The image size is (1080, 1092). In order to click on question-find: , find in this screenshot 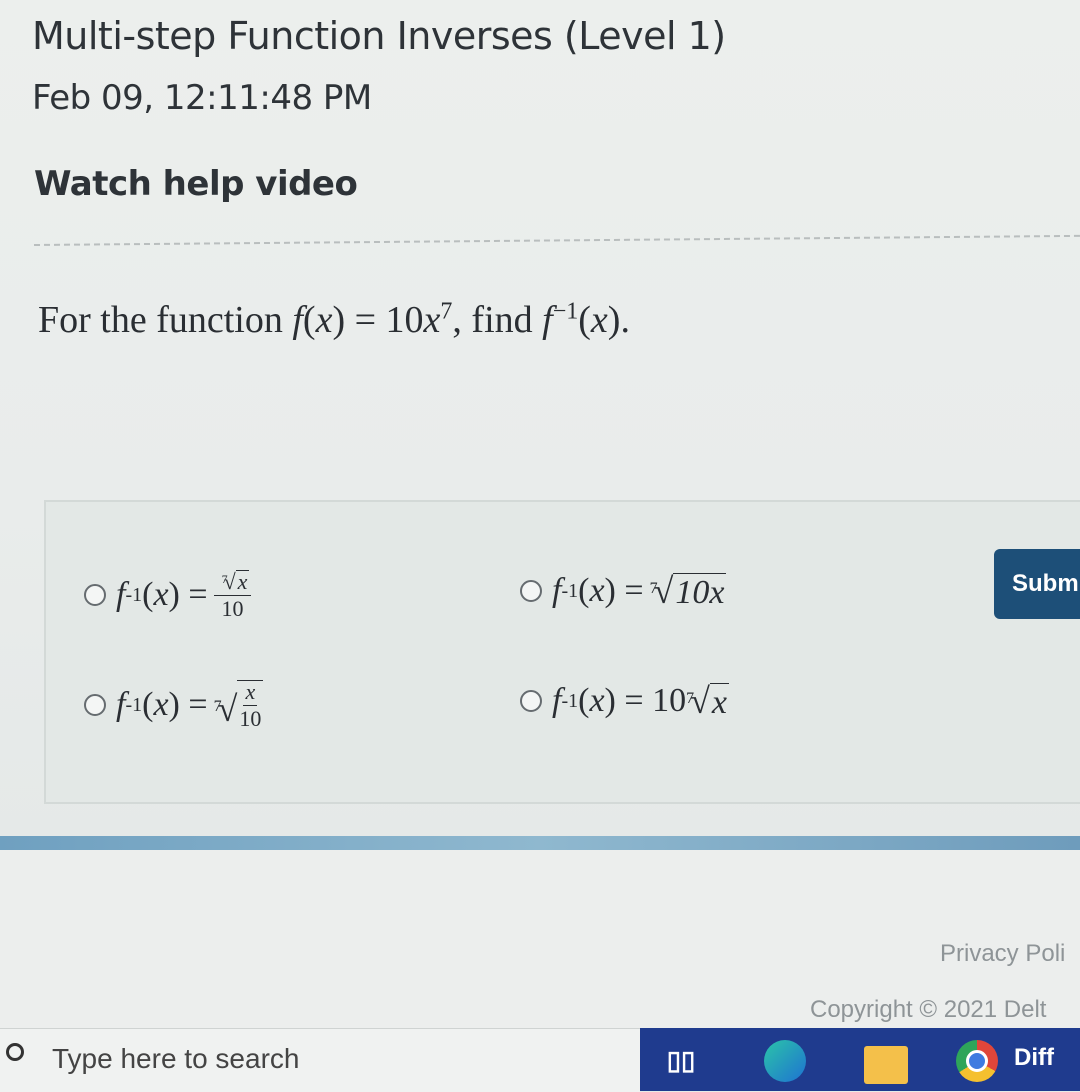, I will do `click(497, 320)`.